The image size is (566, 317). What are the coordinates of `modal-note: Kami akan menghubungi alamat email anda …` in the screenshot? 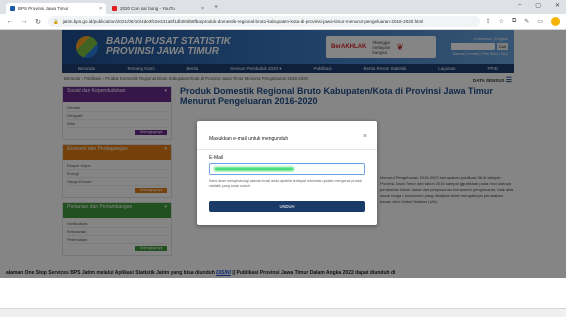 It's located at (286, 183).